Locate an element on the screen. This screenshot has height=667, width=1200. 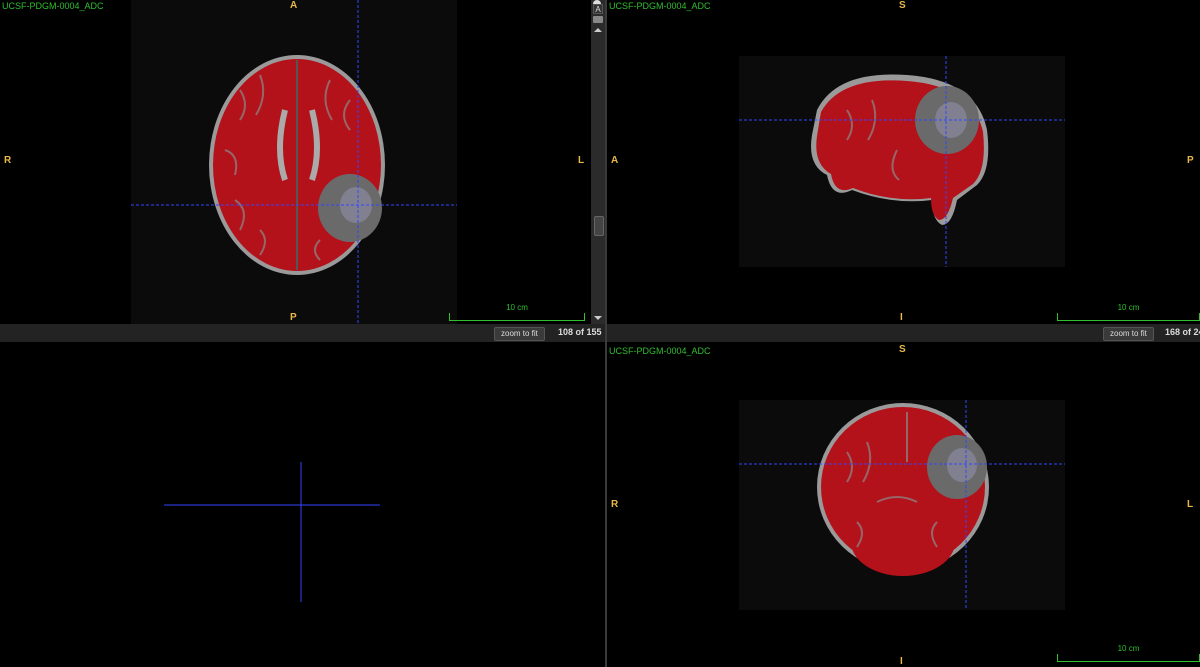
camera-icon is located at coordinates (598, 19).